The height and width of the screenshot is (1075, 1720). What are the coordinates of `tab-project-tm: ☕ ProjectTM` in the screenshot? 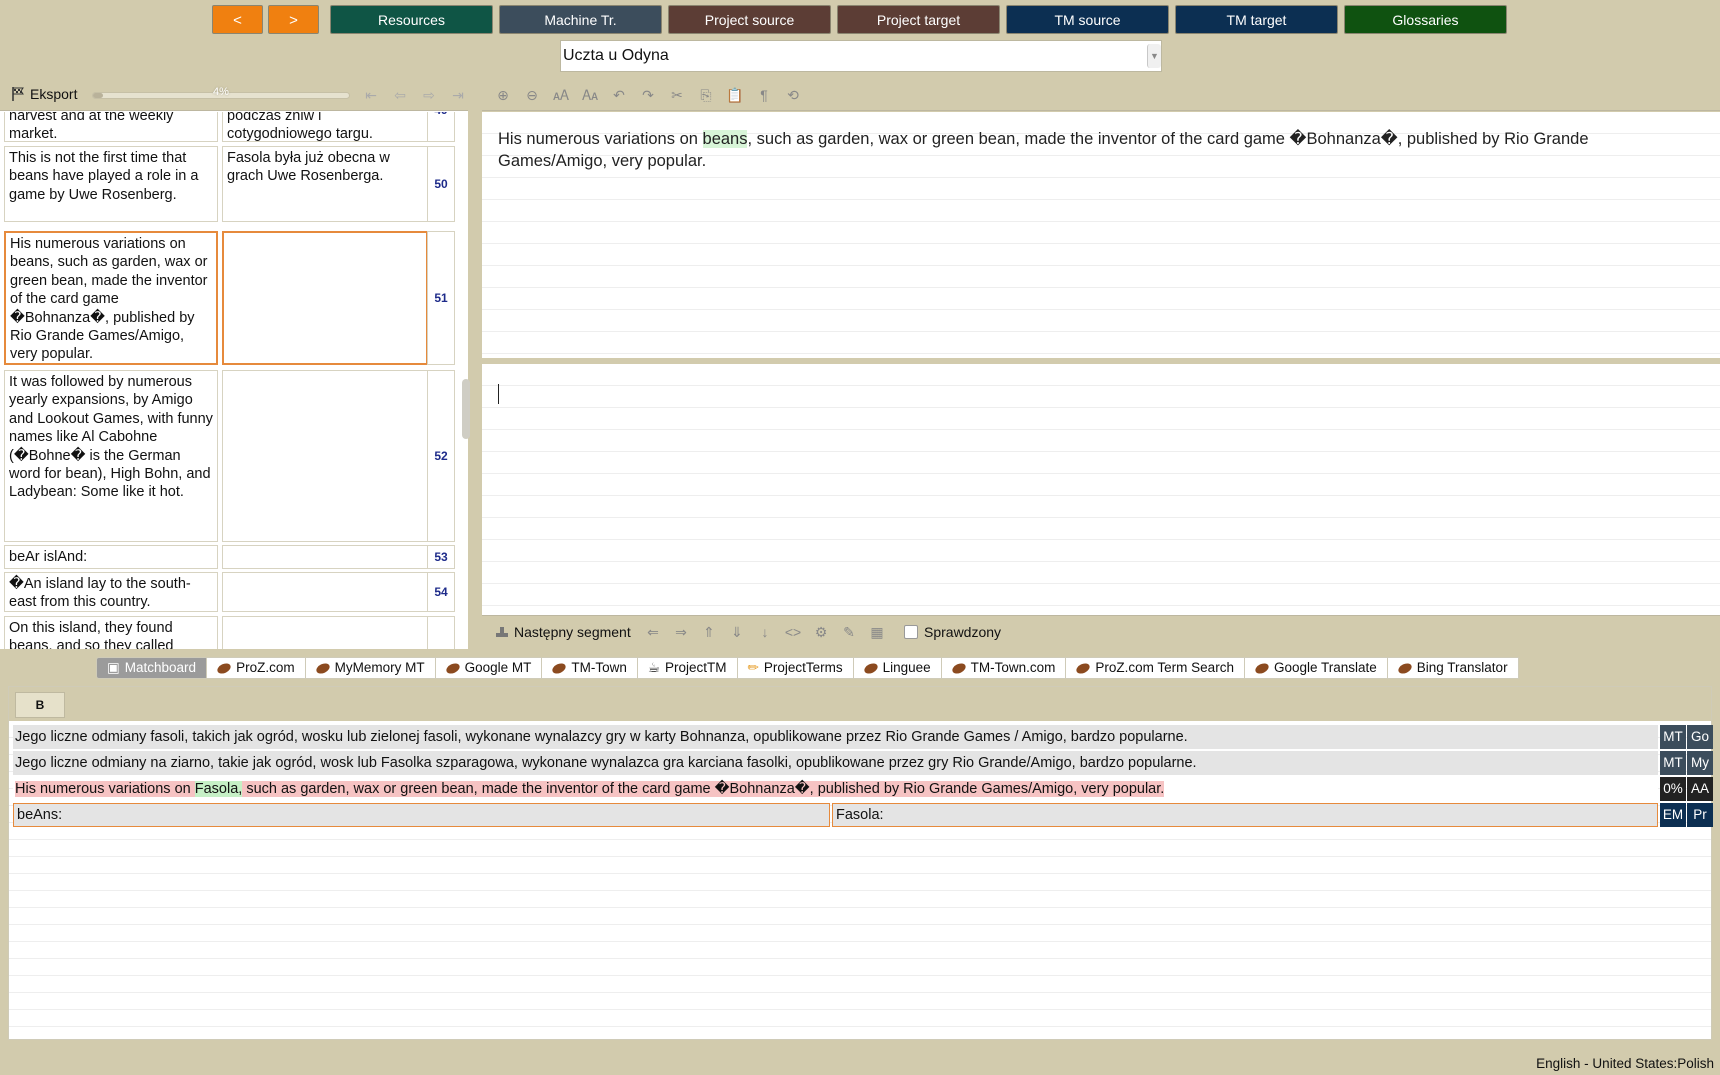 It's located at (687, 668).